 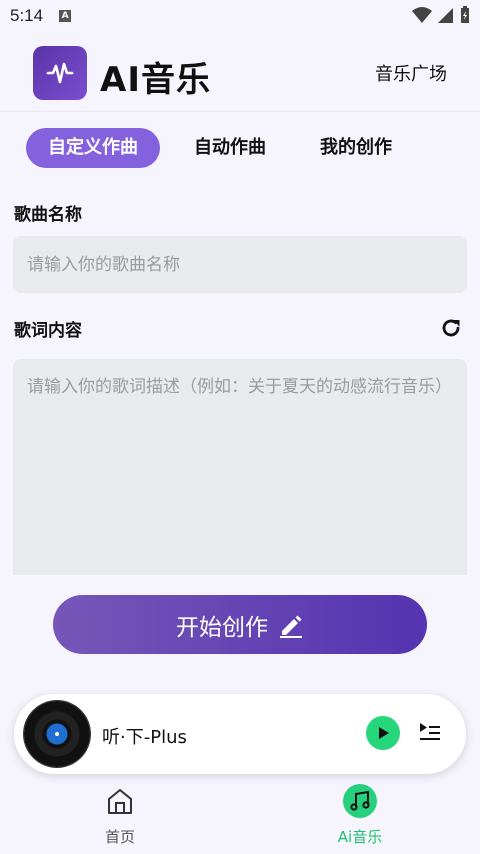 I want to click on nav-label-home: 首页, so click(x=119, y=837).